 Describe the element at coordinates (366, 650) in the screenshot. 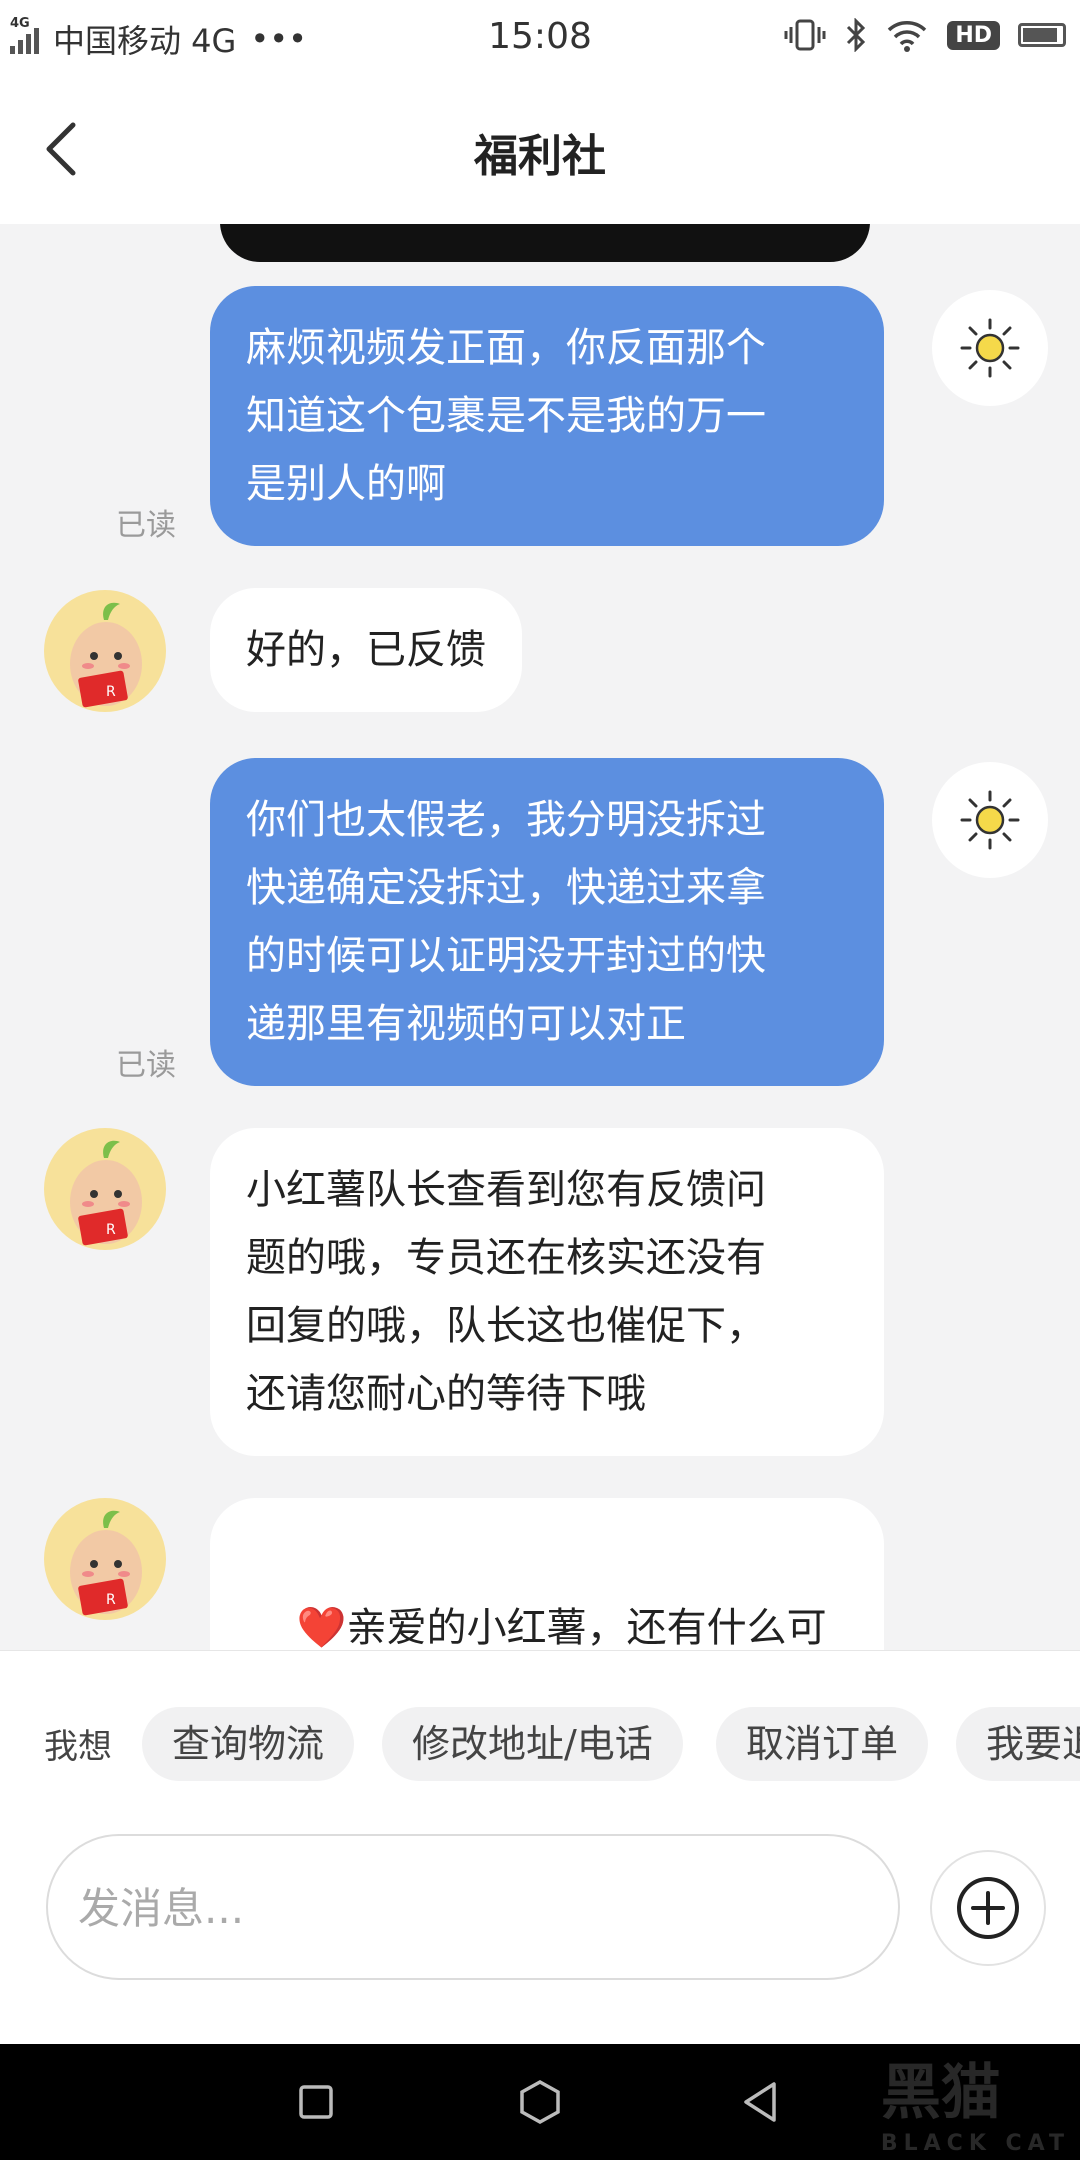

I see `message-bubble: 好的，已反馈` at that location.